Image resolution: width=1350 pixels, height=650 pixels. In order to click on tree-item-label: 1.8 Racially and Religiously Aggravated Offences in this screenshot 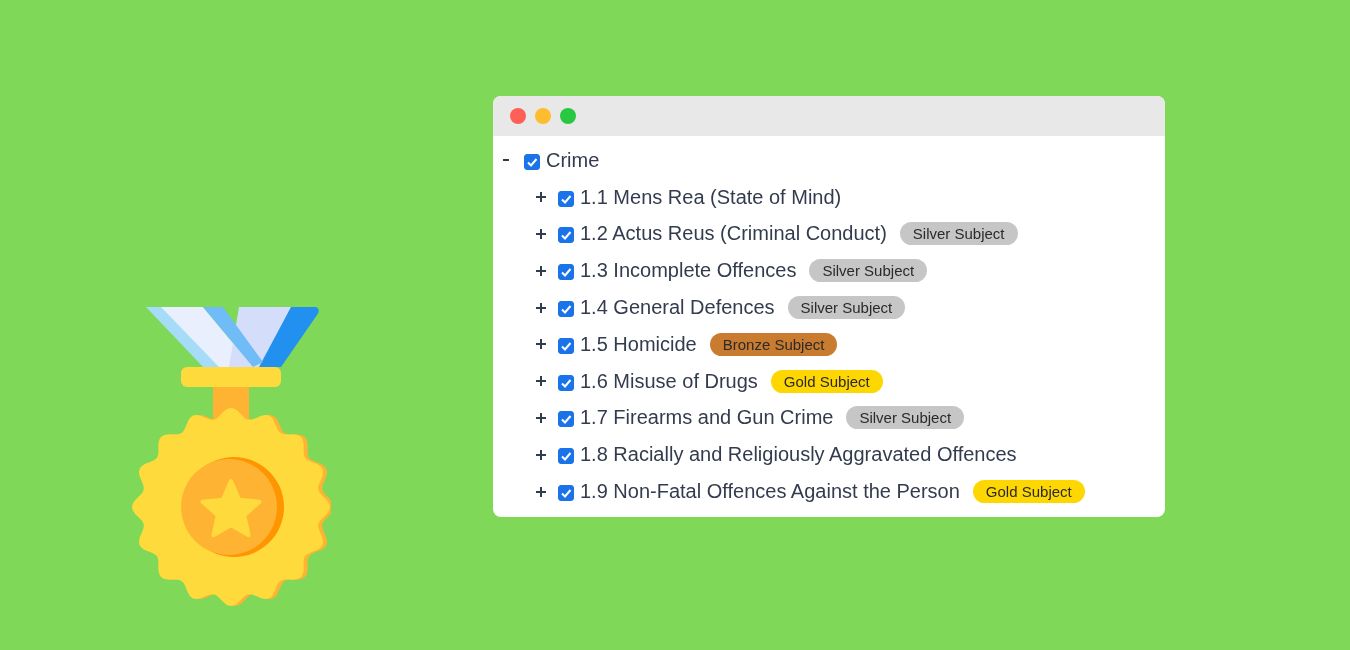, I will do `click(798, 455)`.